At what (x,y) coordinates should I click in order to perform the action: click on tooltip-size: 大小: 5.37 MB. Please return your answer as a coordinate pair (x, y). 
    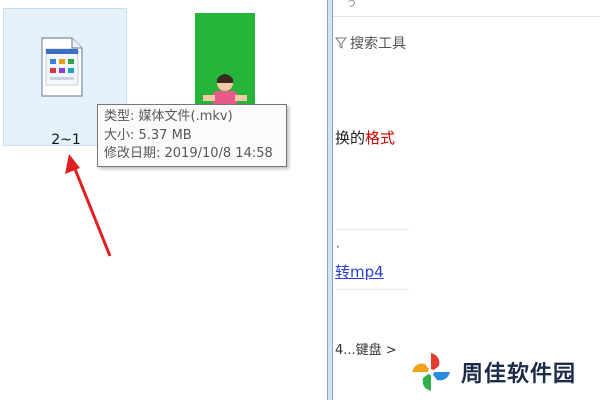
    Looking at the image, I should click on (148, 135).